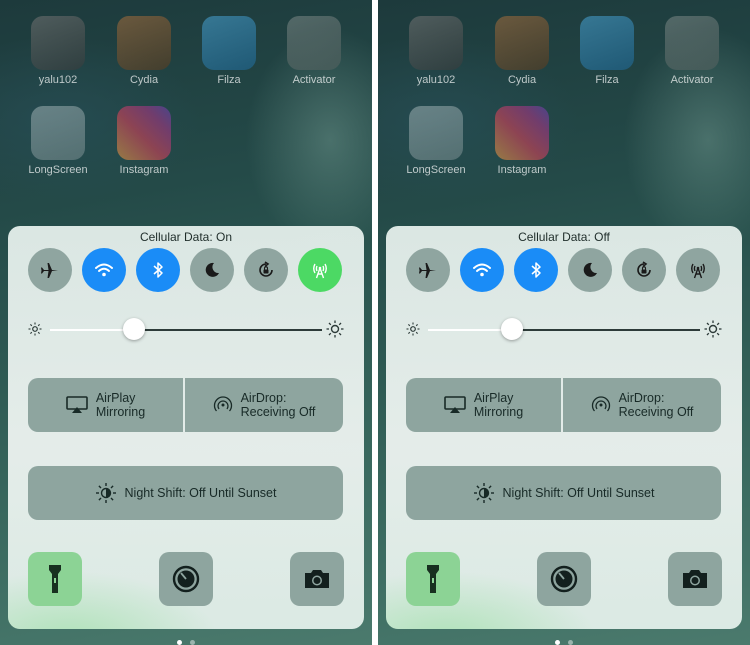 This screenshot has height=645, width=750. Describe the element at coordinates (144, 80) in the screenshot. I see `app-label: Cydia` at that location.